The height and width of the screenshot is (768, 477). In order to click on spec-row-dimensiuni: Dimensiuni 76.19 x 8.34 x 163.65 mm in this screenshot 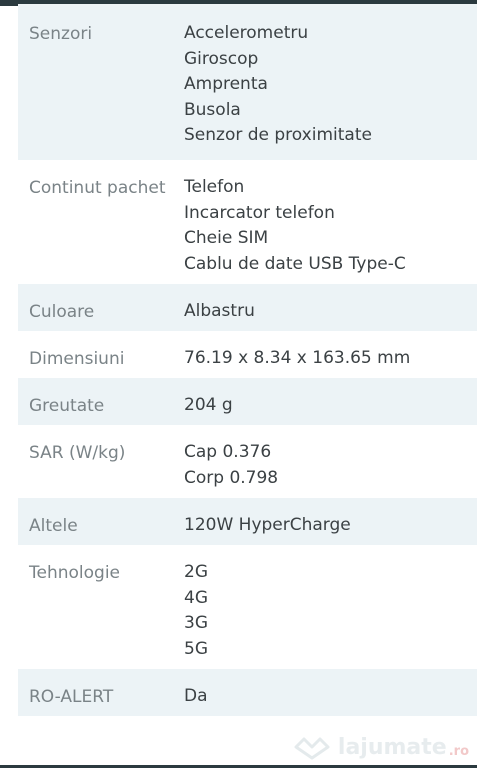, I will do `click(247, 354)`.